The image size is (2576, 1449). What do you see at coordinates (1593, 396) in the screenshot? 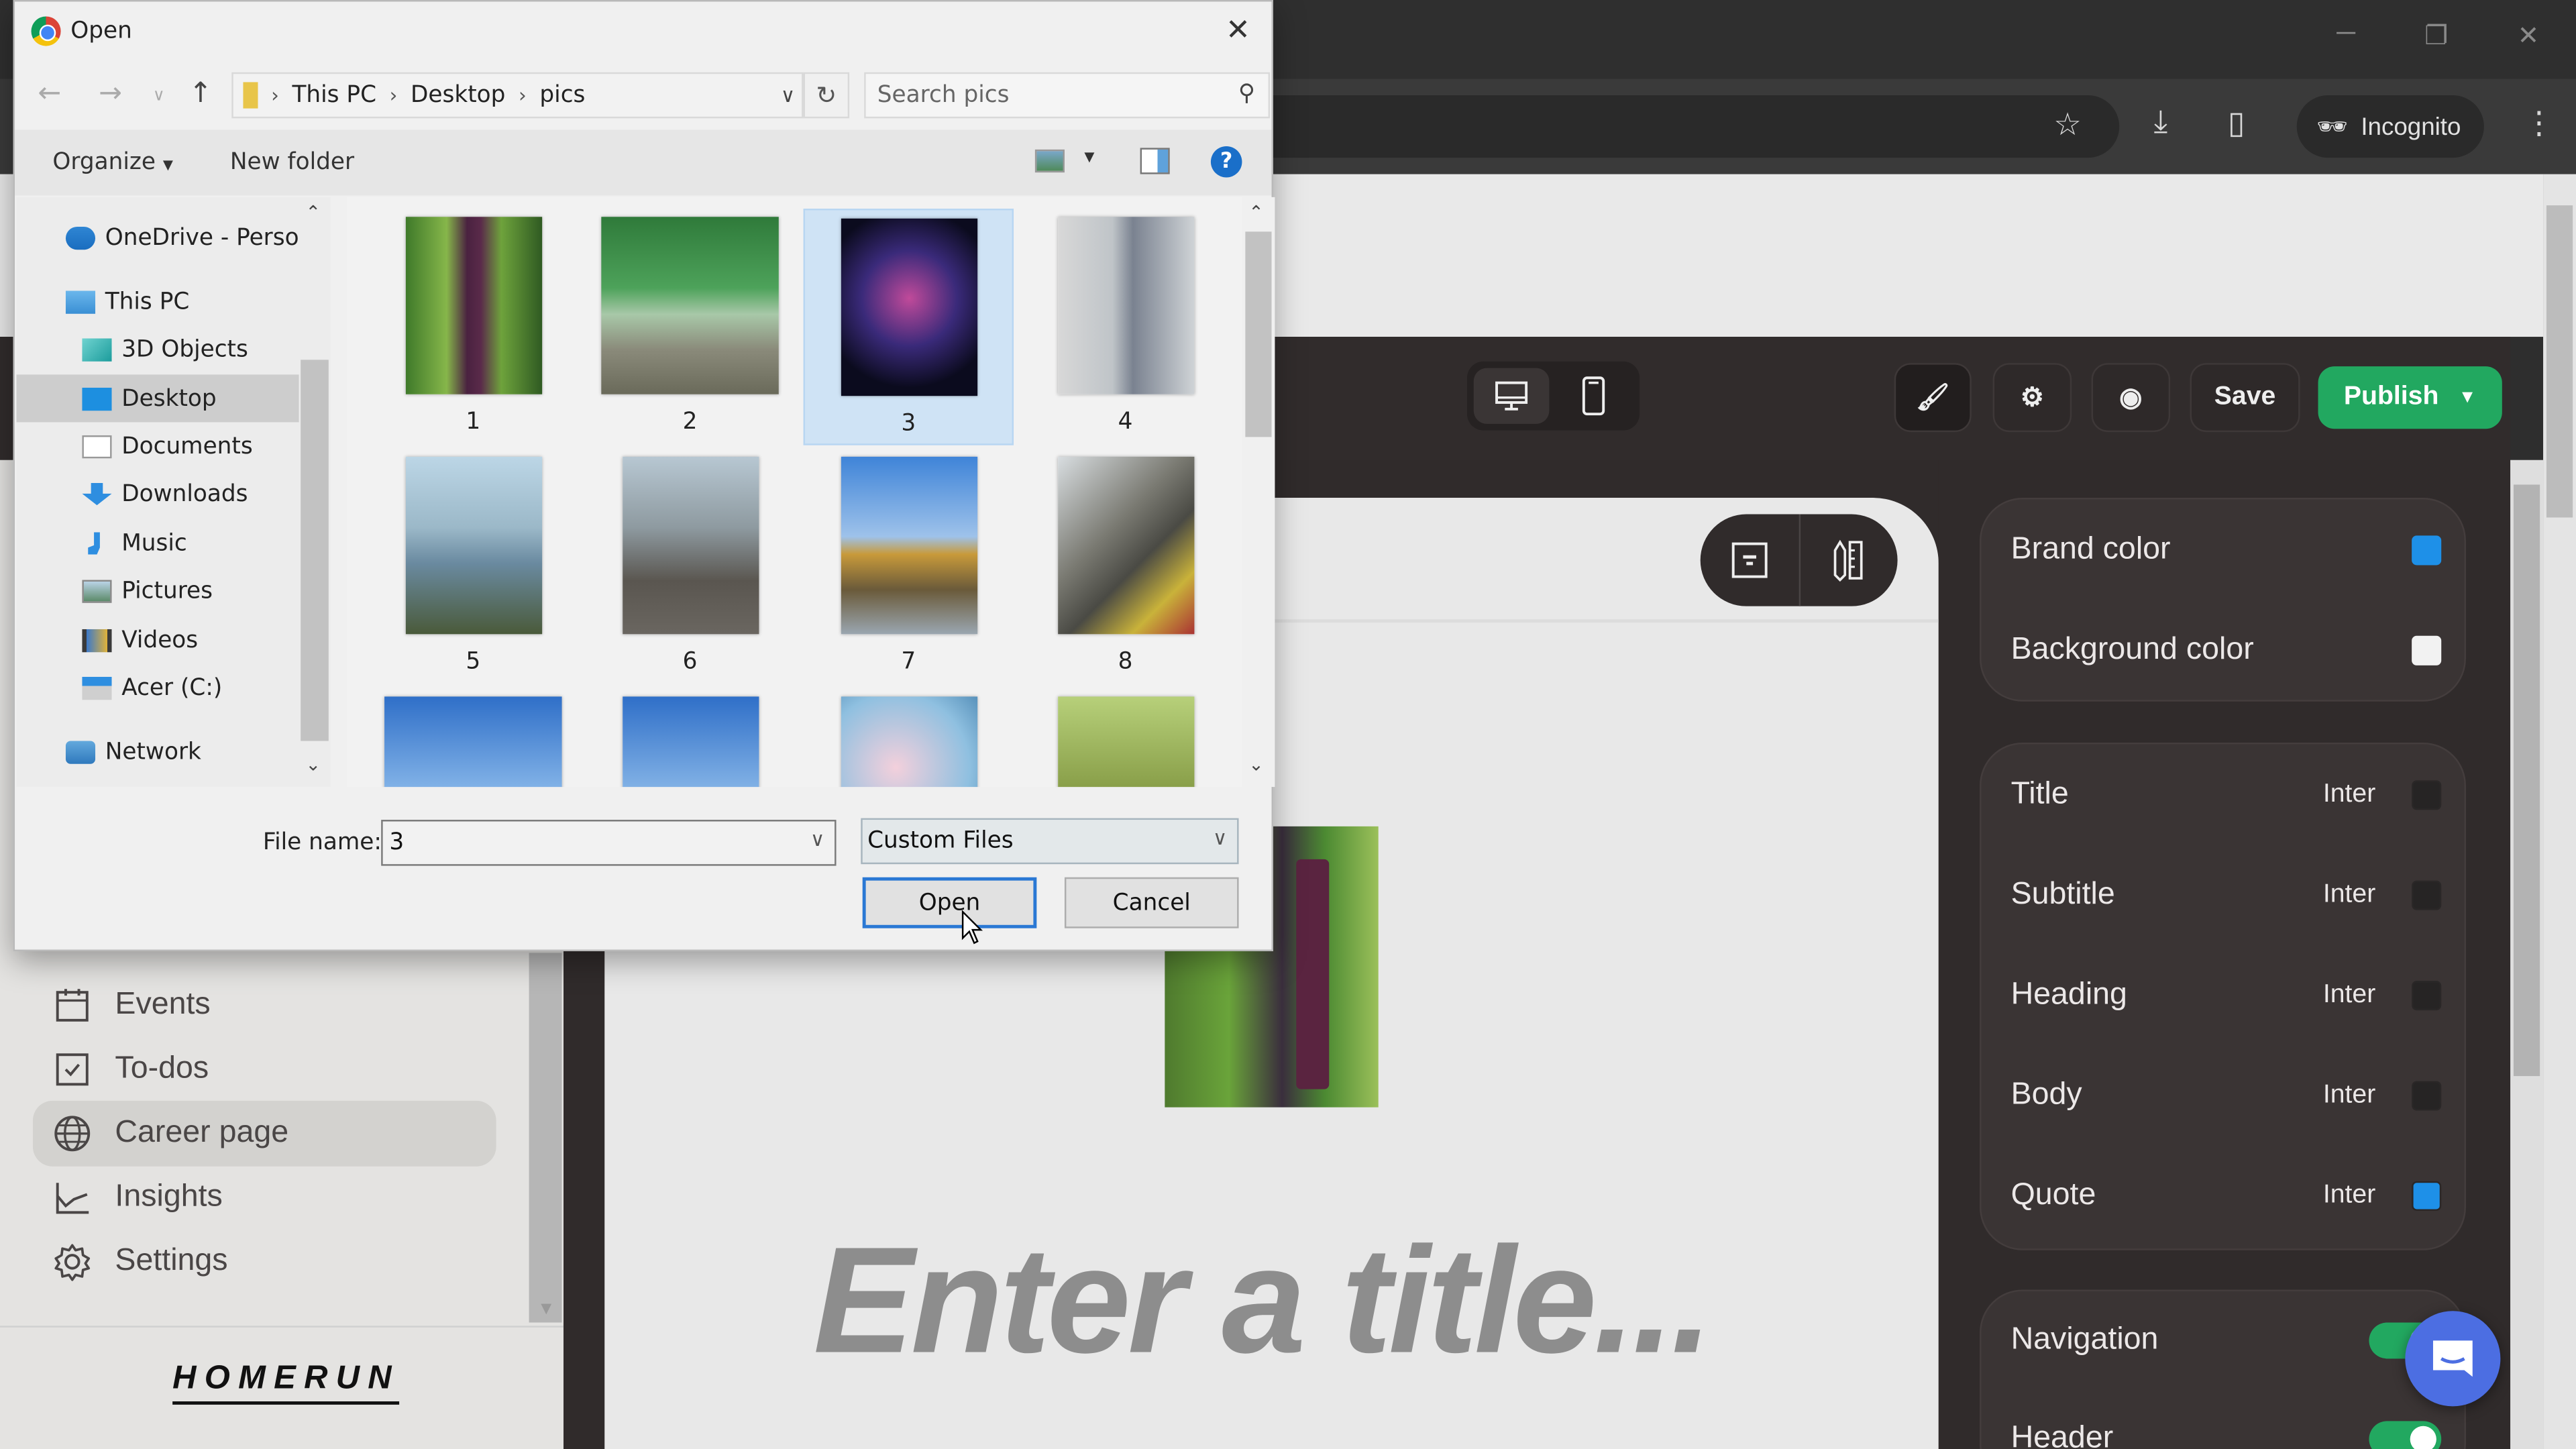
I see `mobile-view-button` at bounding box center [1593, 396].